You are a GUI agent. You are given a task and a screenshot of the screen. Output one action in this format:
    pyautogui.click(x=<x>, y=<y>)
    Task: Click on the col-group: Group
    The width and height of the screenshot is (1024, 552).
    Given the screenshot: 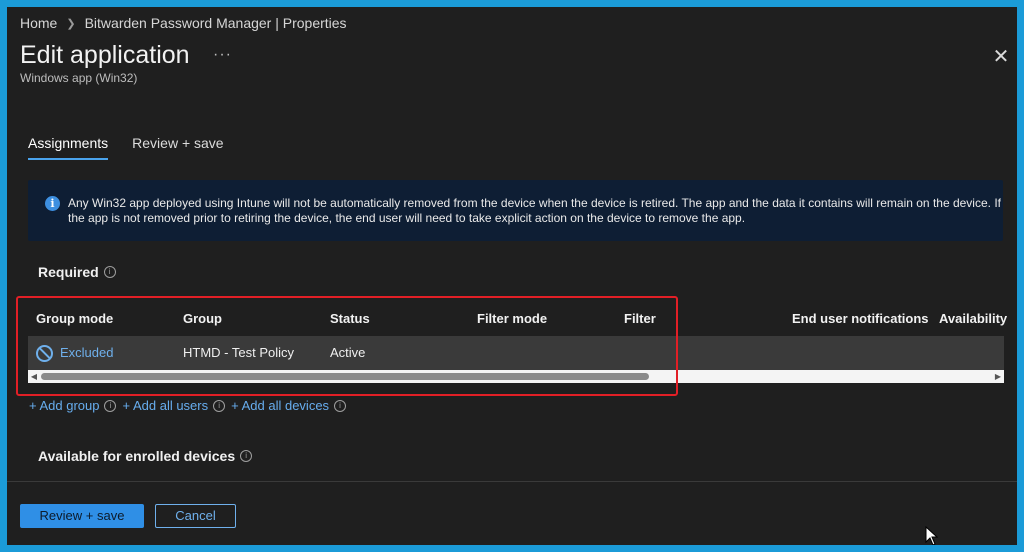 What is the action you would take?
    pyautogui.click(x=202, y=319)
    